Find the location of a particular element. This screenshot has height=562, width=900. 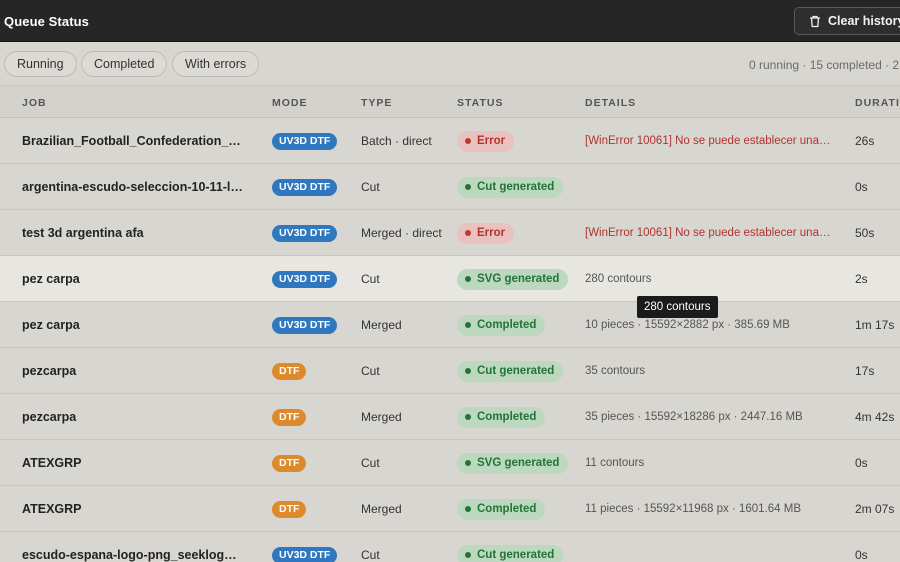

status-badge: Error is located at coordinates (486, 233).